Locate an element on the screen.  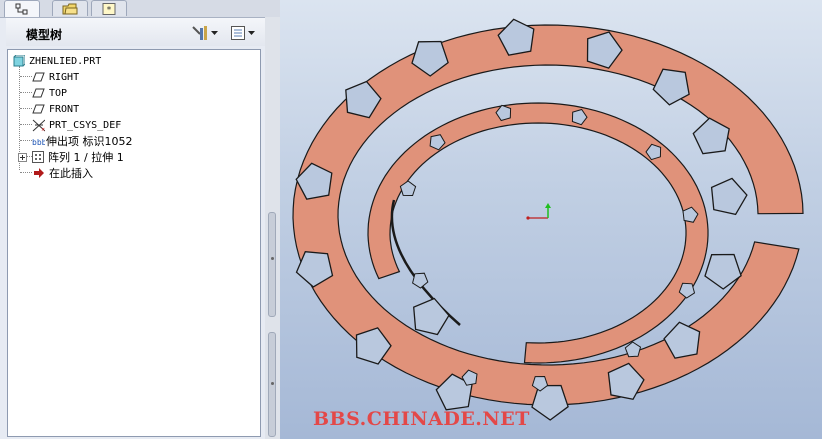
tree-root: ZHENLIED.PRT is located at coordinates (56, 61).